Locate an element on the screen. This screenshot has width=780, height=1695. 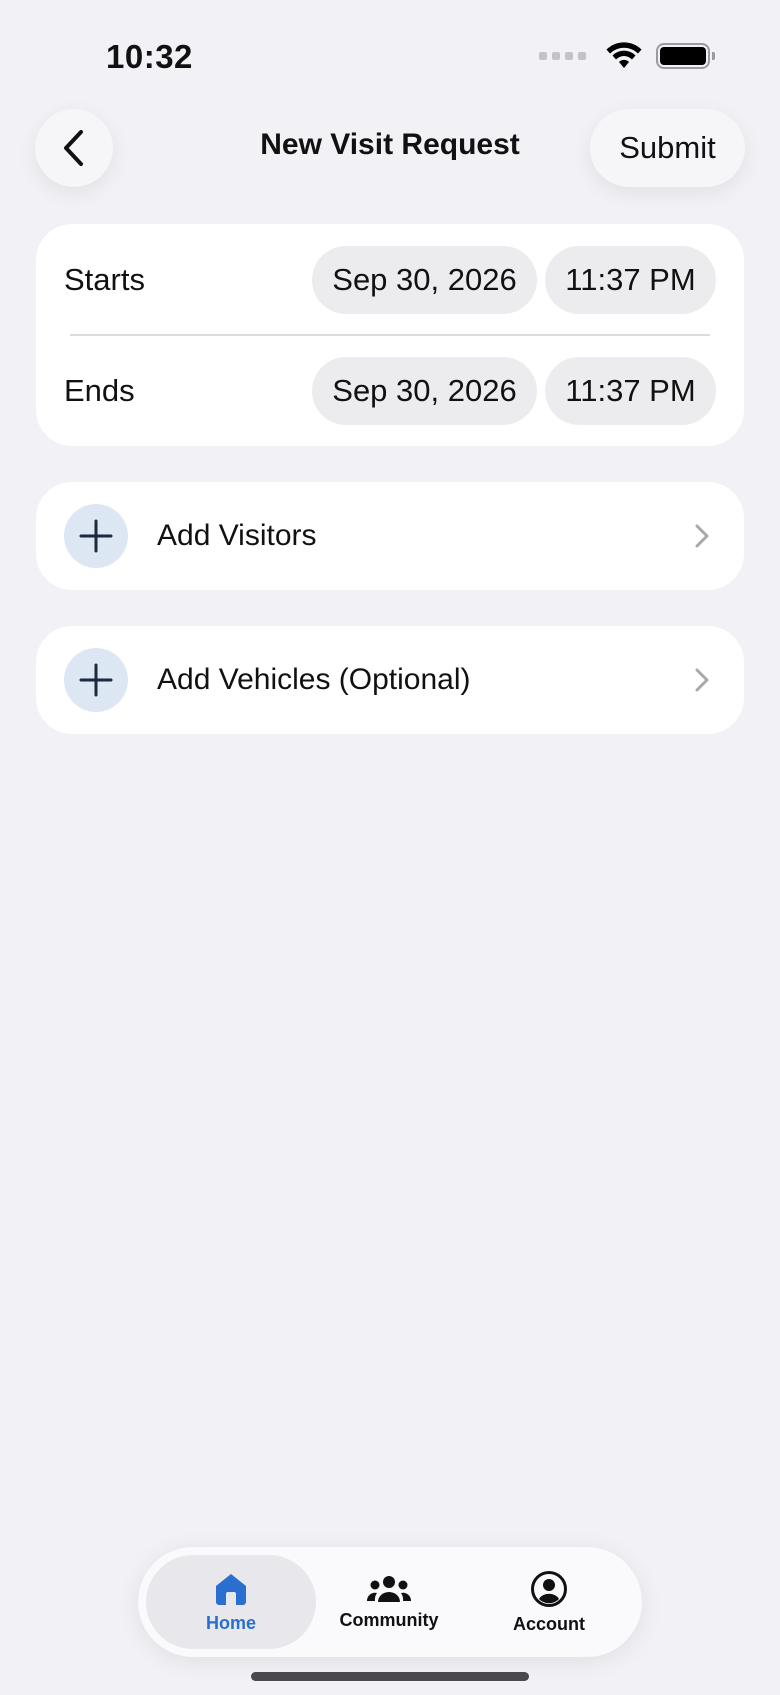
status-time: 10:32 is located at coordinates (149, 56).